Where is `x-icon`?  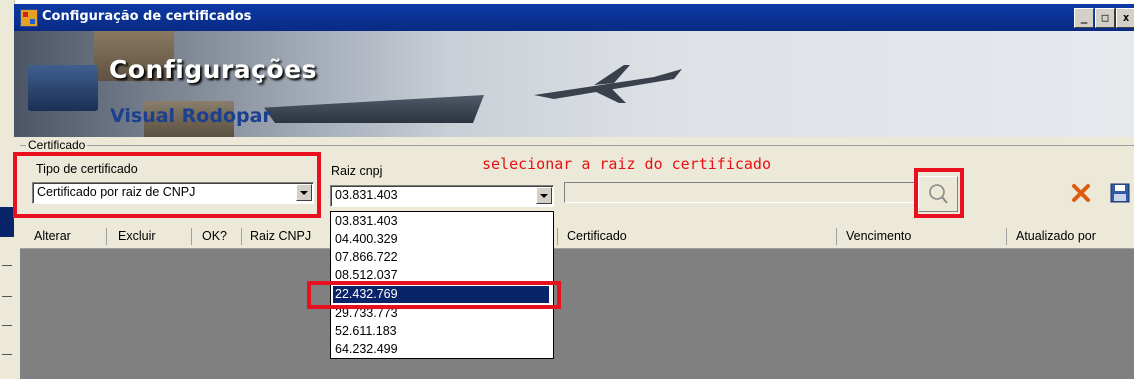 x-icon is located at coordinates (1081, 193).